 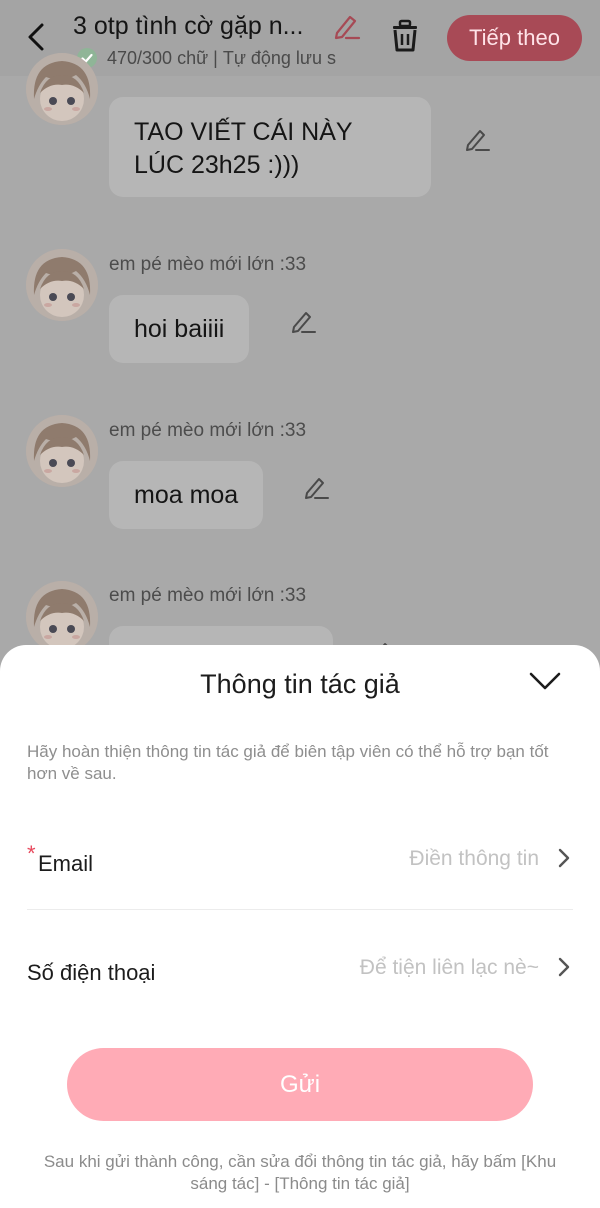 I want to click on save-status: 470/300 chữ | Tự động lưu s, so click(x=219, y=58).